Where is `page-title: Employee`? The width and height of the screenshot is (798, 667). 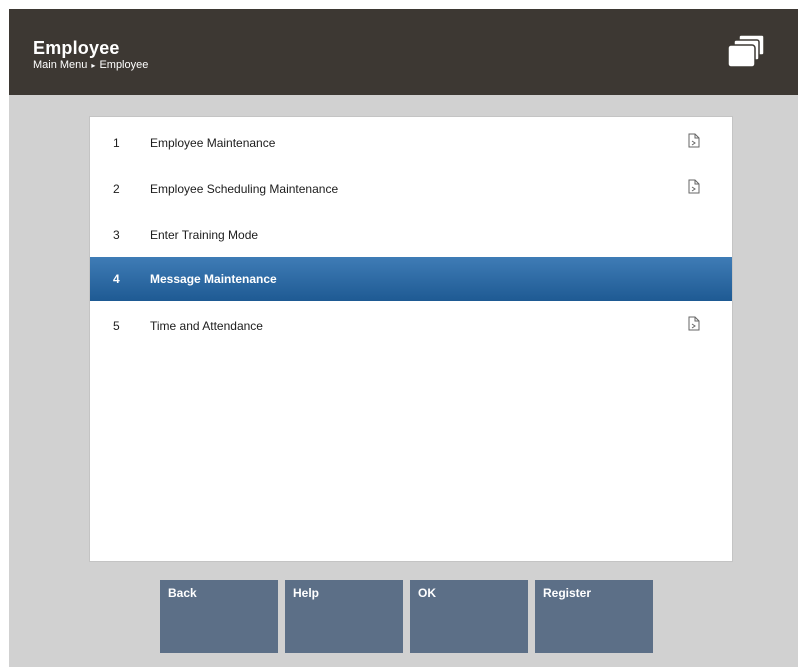
page-title: Employee is located at coordinates (76, 48).